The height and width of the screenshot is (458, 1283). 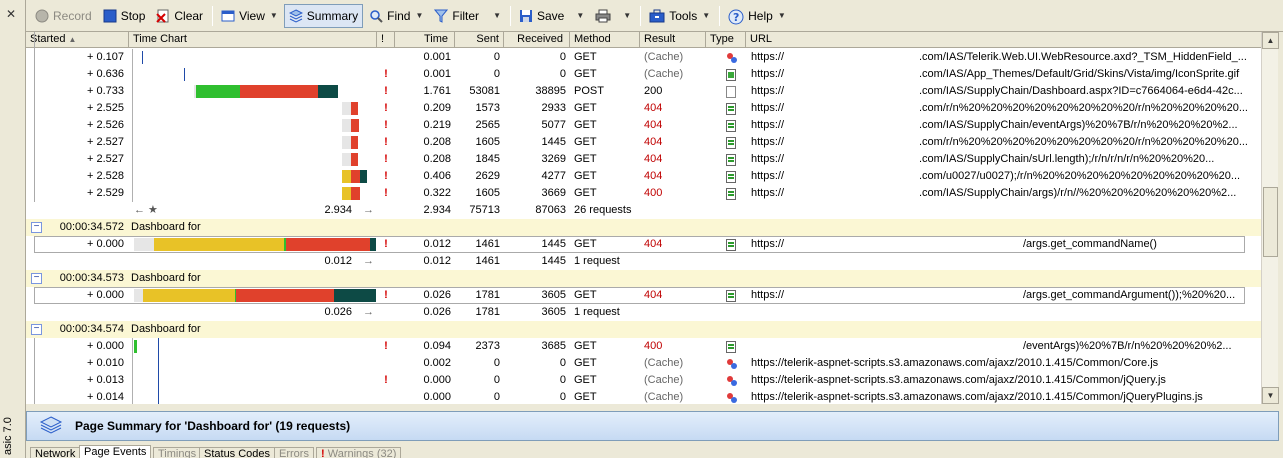 I want to click on column-header-warning: !, so click(x=386, y=40).